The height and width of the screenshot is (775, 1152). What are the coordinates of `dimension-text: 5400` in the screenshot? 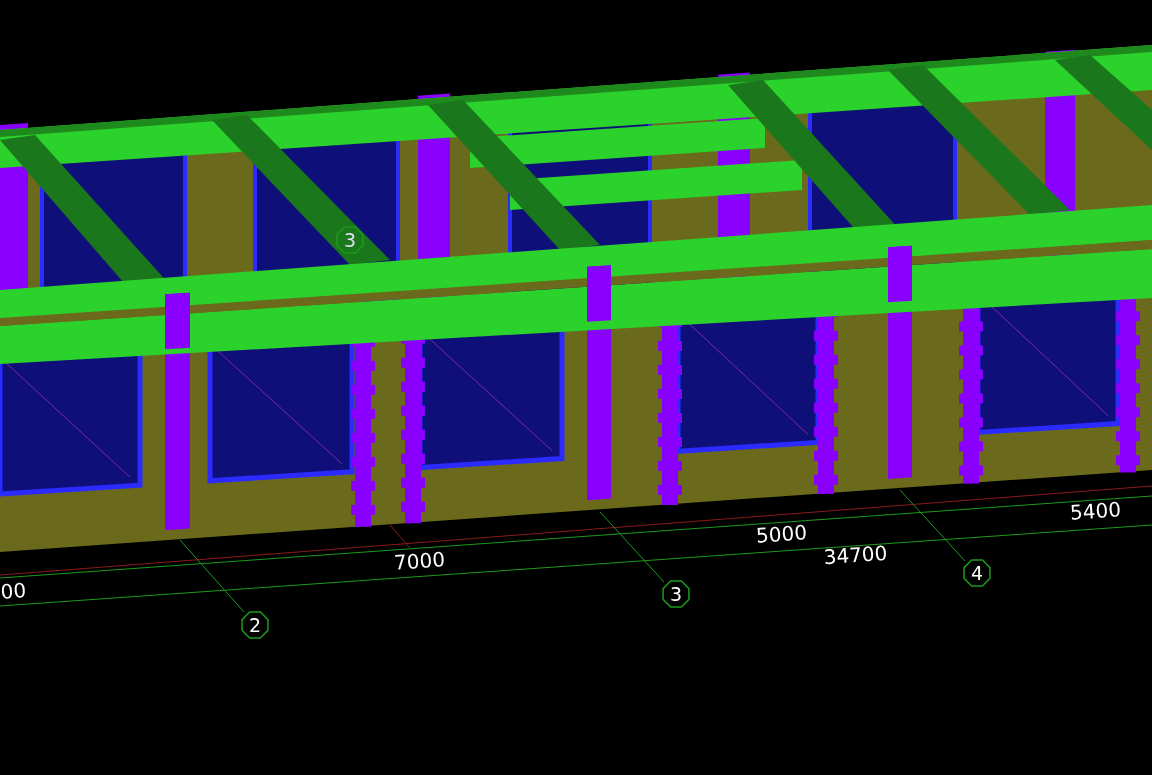 It's located at (1095, 511).